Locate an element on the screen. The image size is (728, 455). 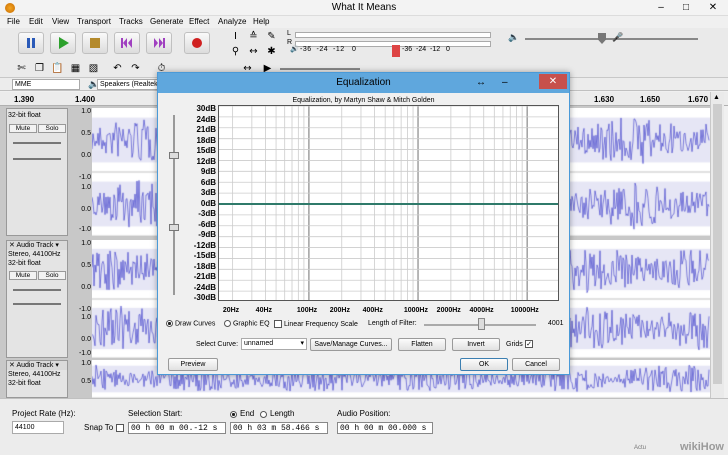
speaker-icon: 🔈 is located at coordinates (514, 37).